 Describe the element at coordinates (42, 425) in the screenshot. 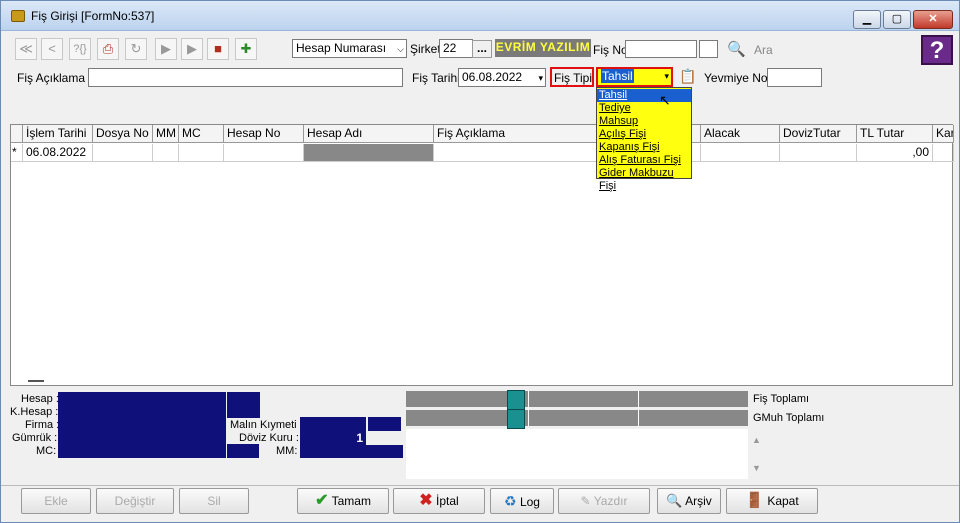

I see `firma-label: Firma :` at that location.